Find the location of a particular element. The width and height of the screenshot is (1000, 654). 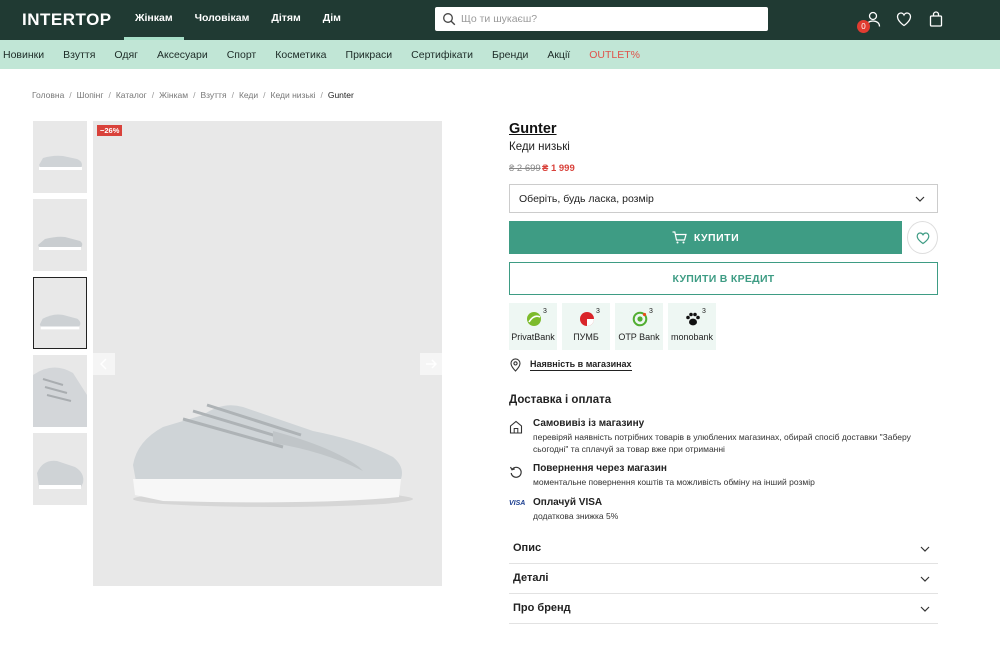

bank-name: PrivatBank is located at coordinates (533, 337).